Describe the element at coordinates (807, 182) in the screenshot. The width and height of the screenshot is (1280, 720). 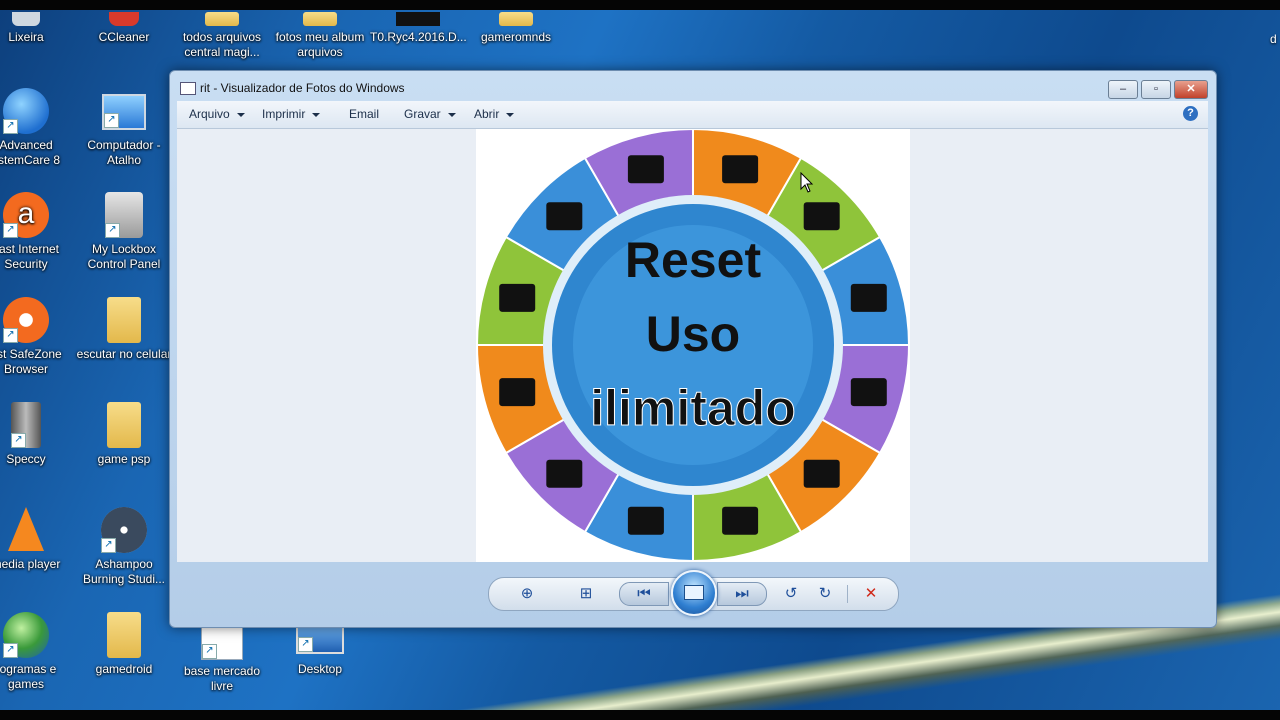
I see `mouse-cursor-icon` at that location.